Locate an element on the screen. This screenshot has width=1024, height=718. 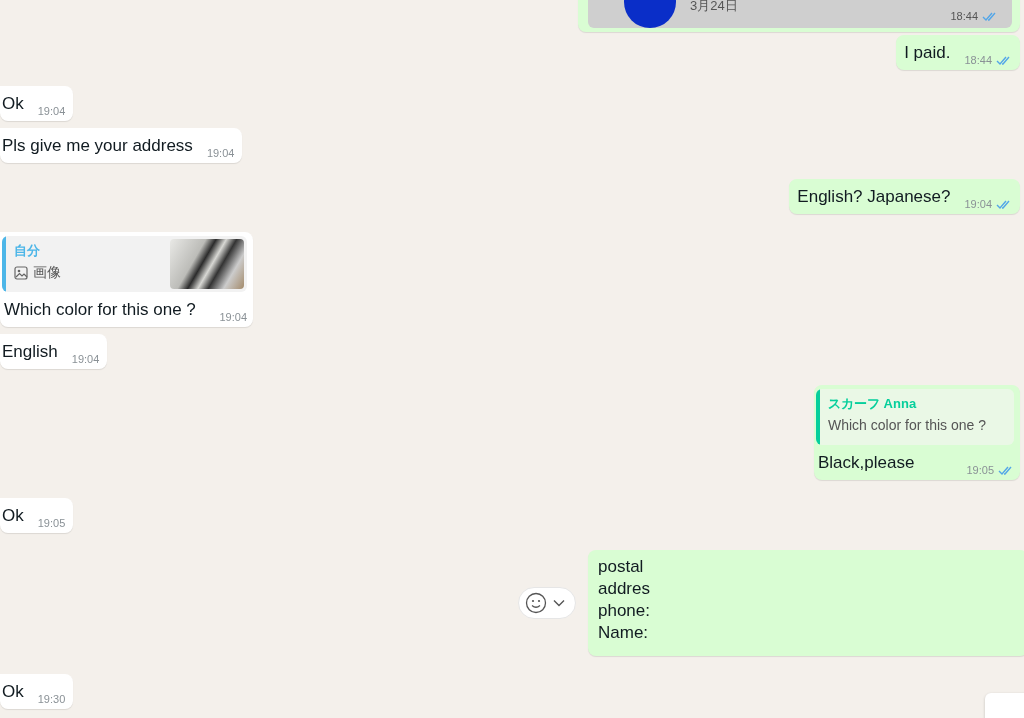
quoted-message: スカーフ Anna Which color for this one ? is located at coordinates (915, 417).